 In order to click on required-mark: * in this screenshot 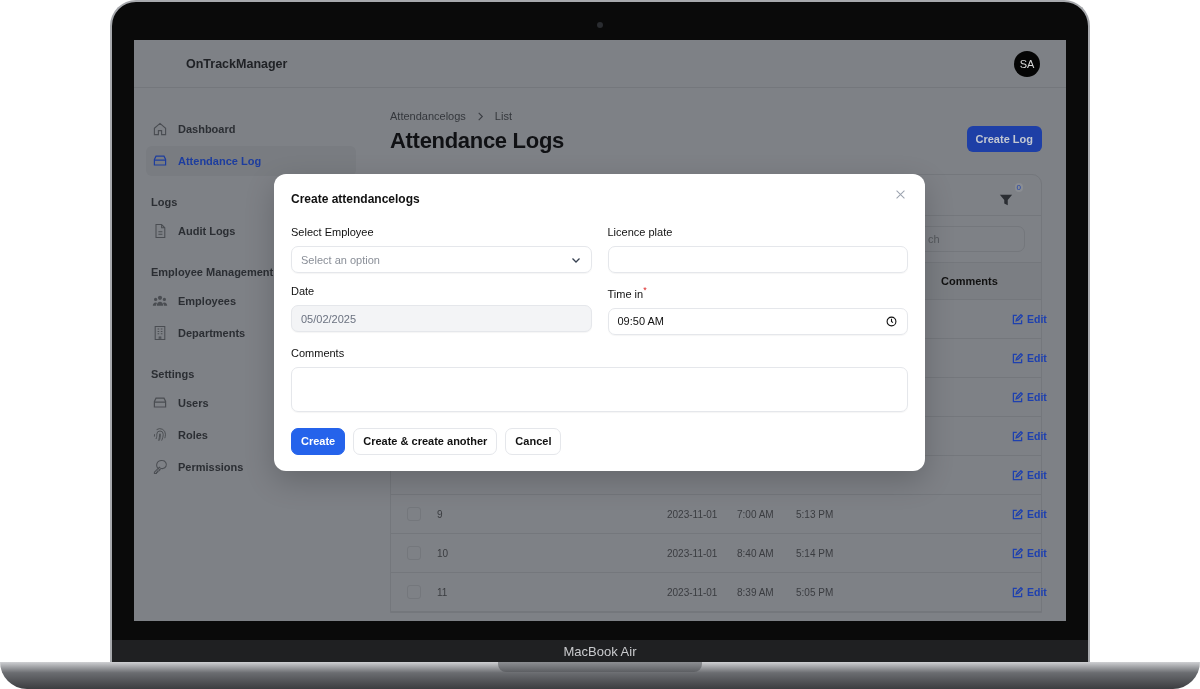, I will do `click(645, 290)`.